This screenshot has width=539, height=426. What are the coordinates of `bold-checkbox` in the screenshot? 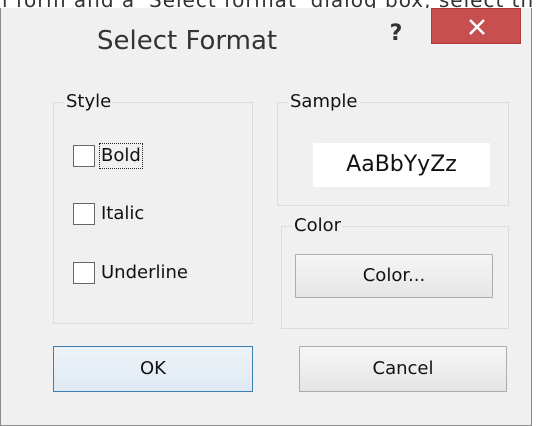 It's located at (84, 156).